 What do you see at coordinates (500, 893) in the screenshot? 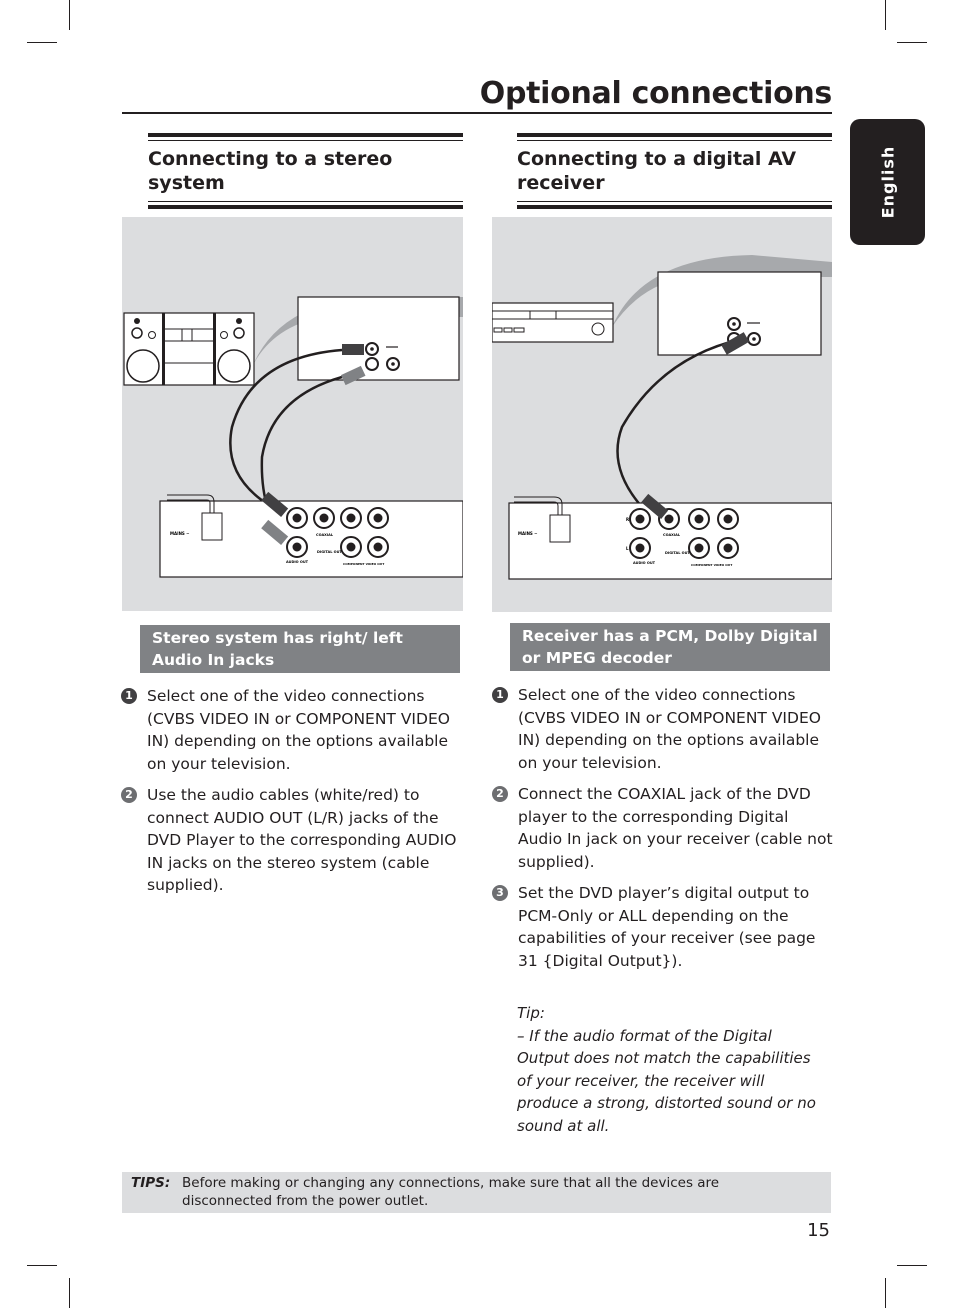
I see `step-number: 3` at bounding box center [500, 893].